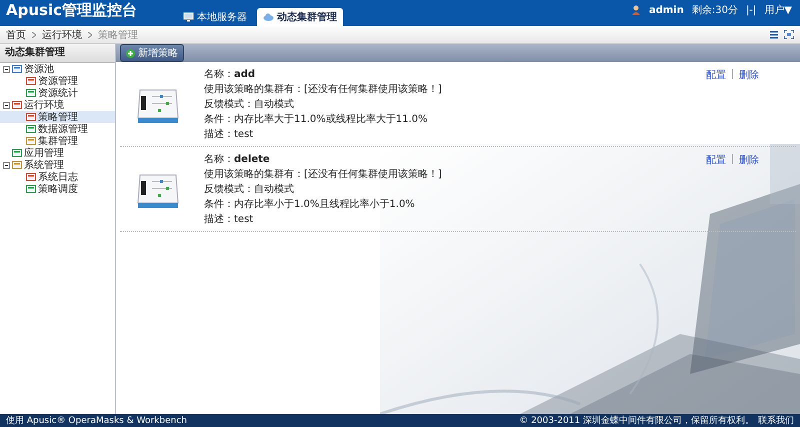 The image size is (800, 427). What do you see at coordinates (215, 17) in the screenshot?
I see `nav-tab: 本地服务器` at bounding box center [215, 17].